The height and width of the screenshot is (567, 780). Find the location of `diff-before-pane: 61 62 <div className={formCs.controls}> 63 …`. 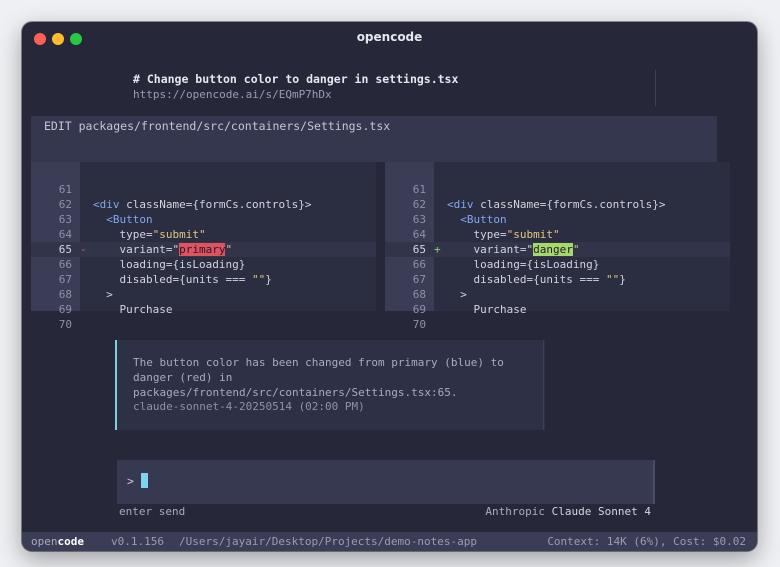

diff-before-pane: 61 62 <div className={formCs.controls}> 63 … is located at coordinates (203, 246).